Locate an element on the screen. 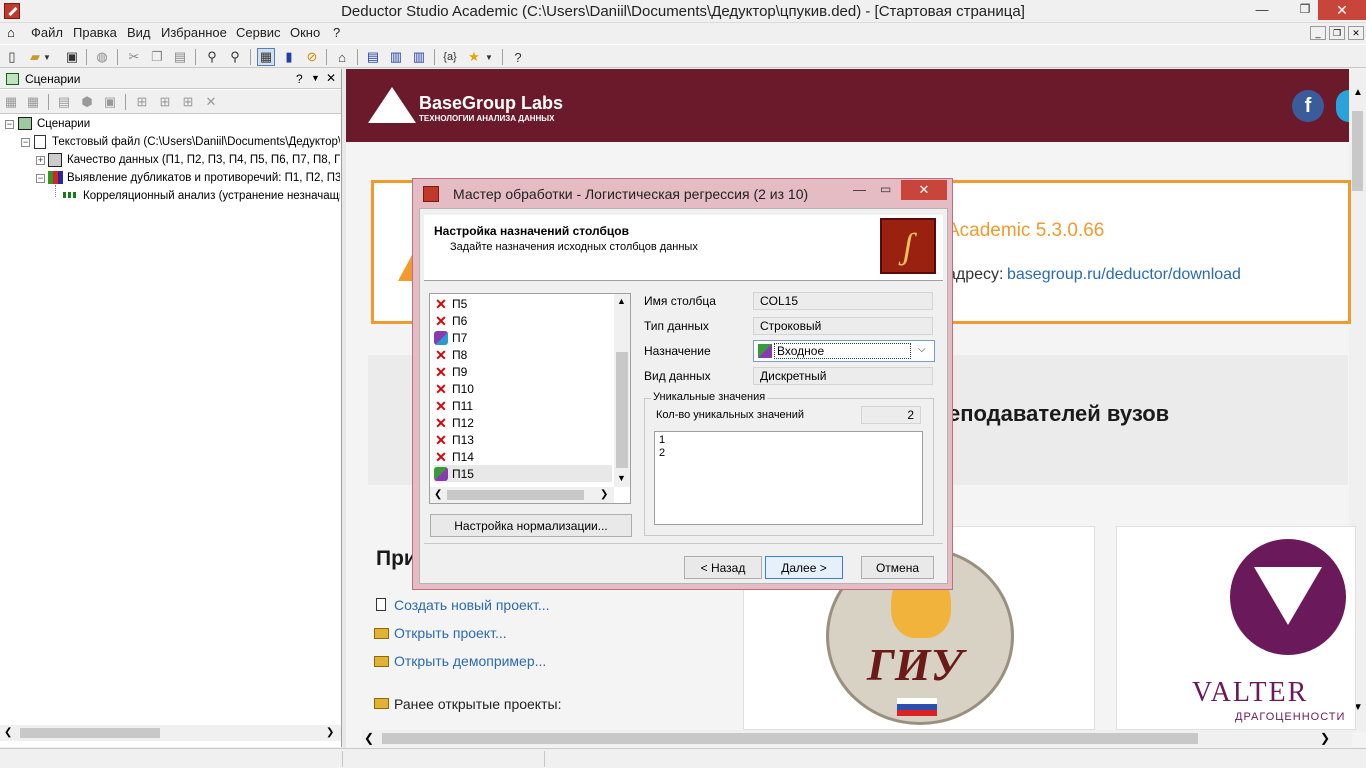  replace-icon: ⚲ is located at coordinates (235, 57).